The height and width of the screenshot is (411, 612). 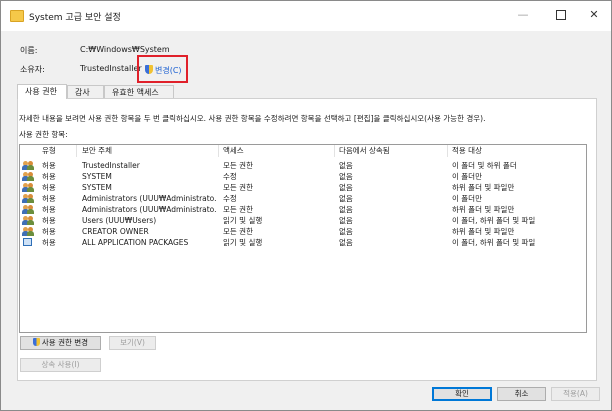 What do you see at coordinates (32, 69) in the screenshot?
I see `owner-label: 소유자:` at bounding box center [32, 69].